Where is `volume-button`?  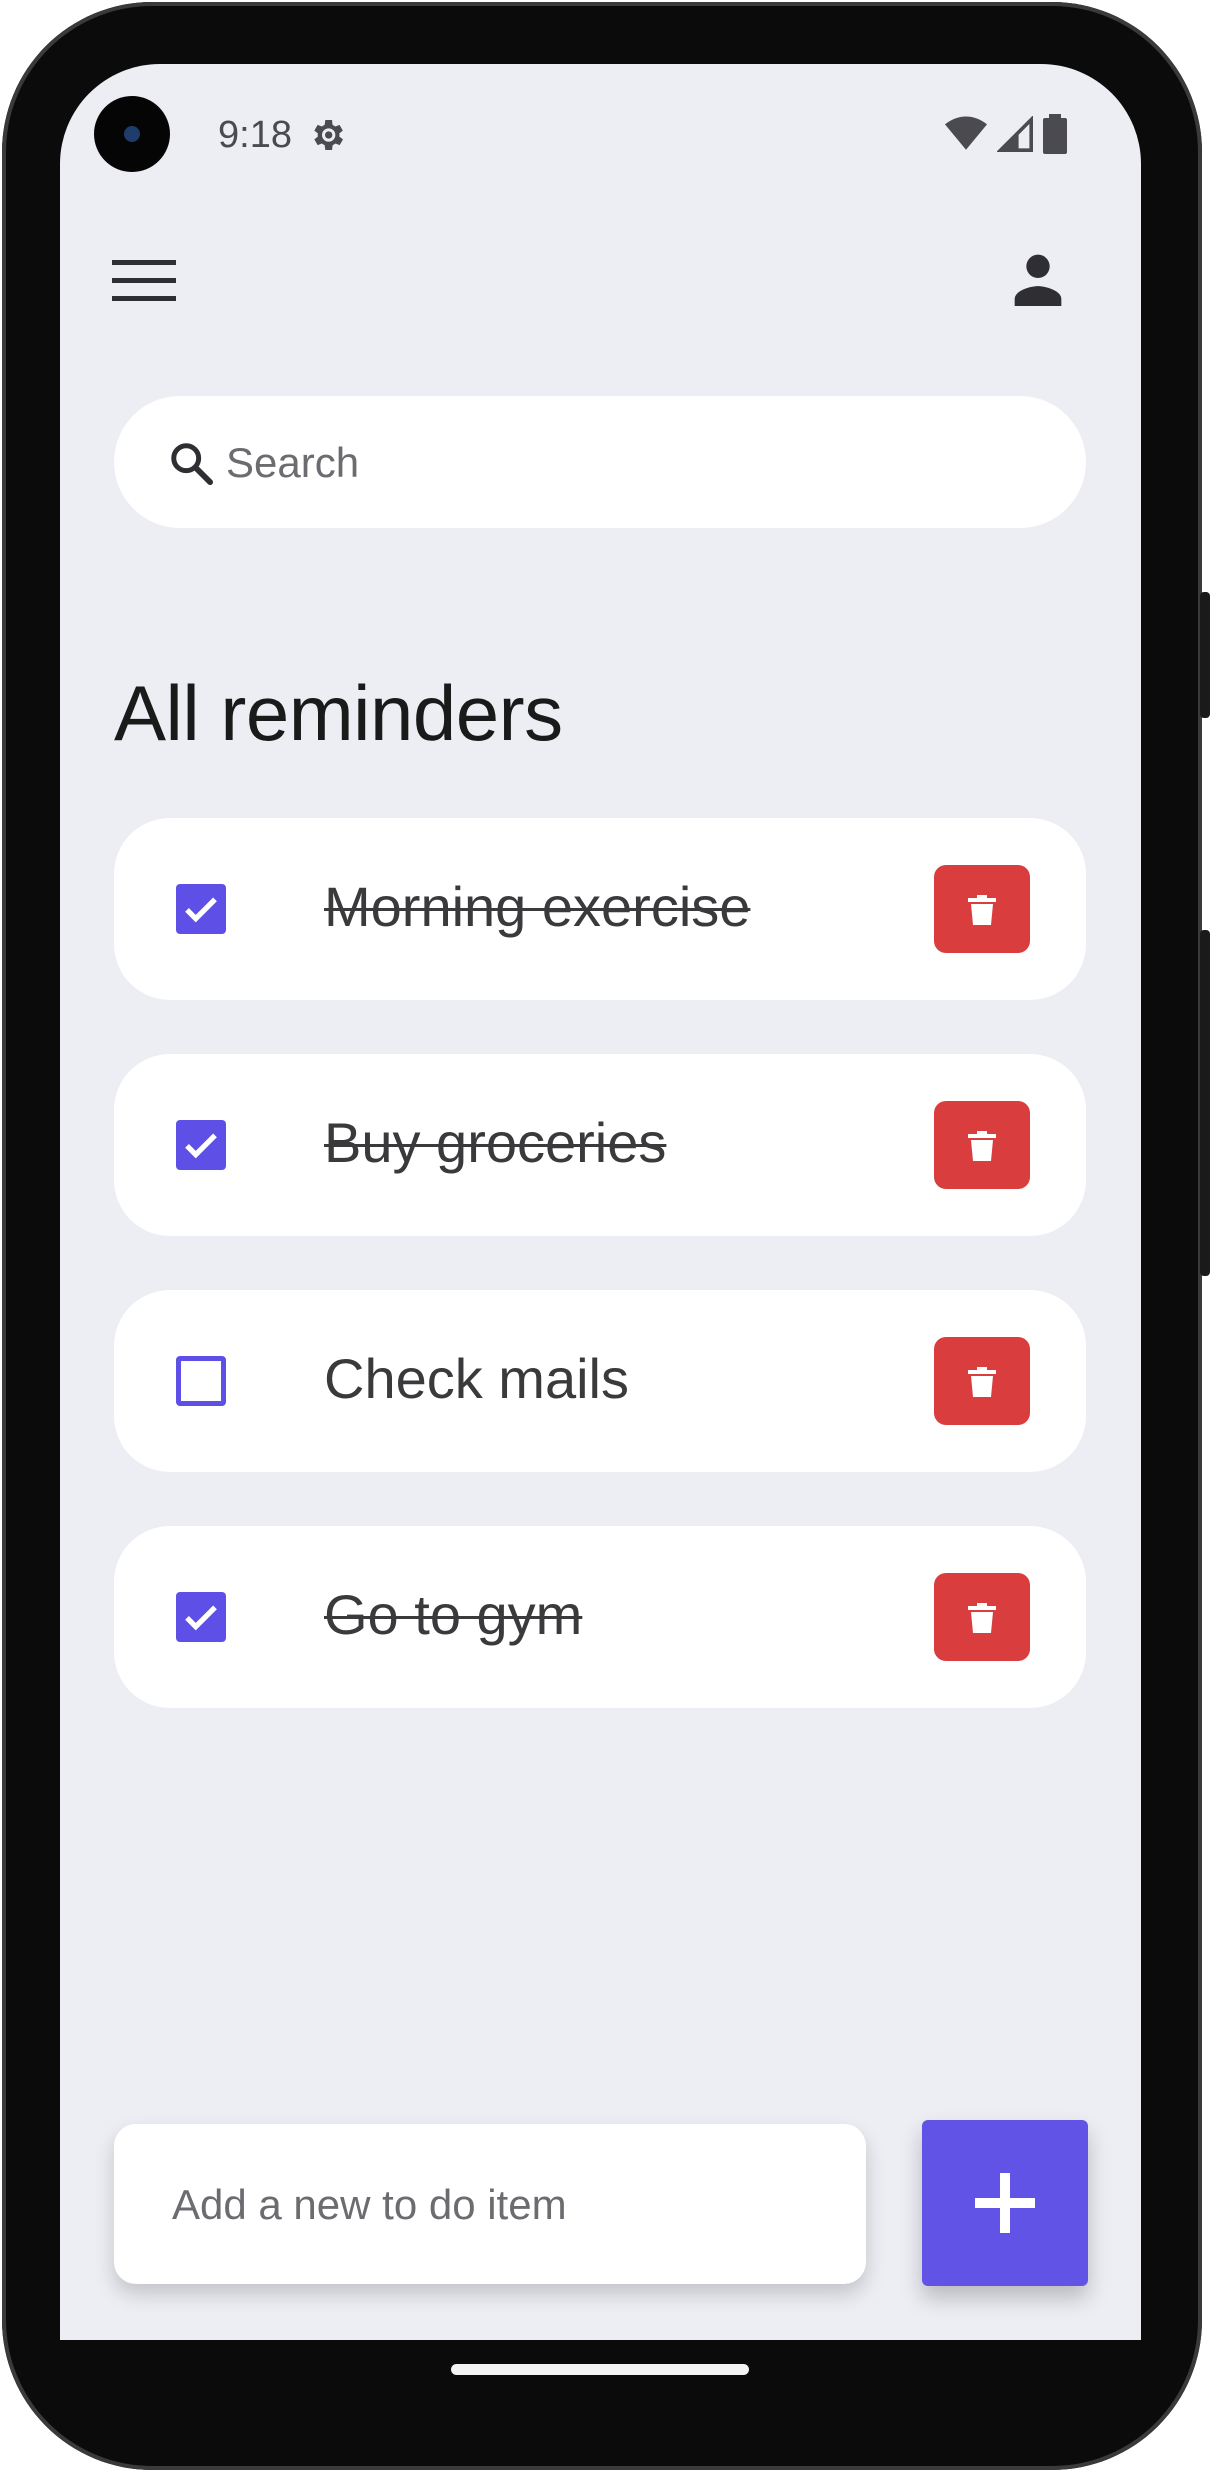
volume-button is located at coordinates (1205, 1103).